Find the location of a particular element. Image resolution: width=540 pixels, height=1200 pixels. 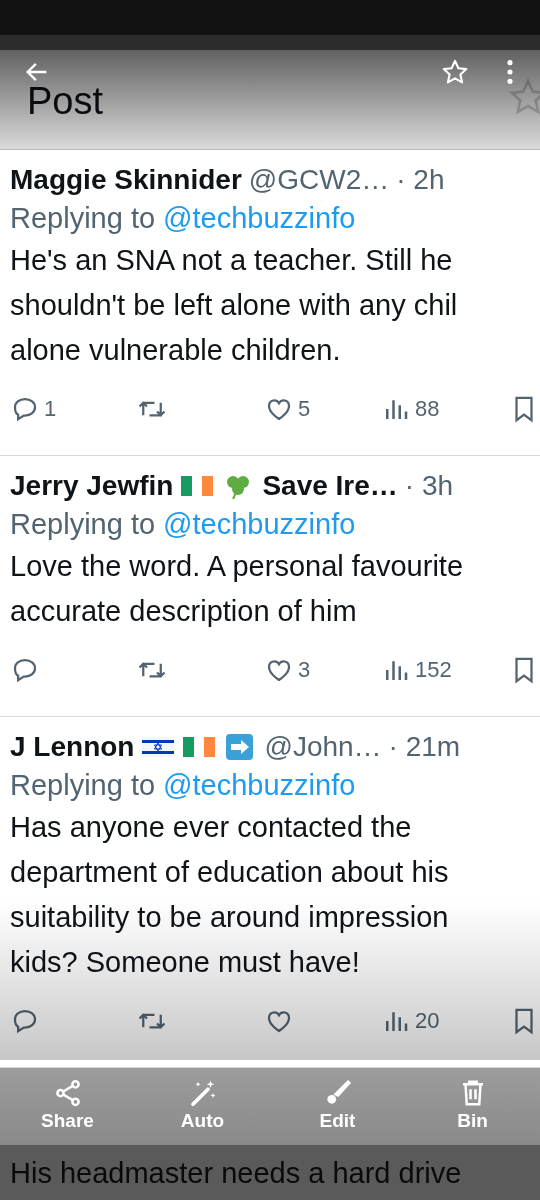

timestamp: · 3h is located at coordinates (429, 486).